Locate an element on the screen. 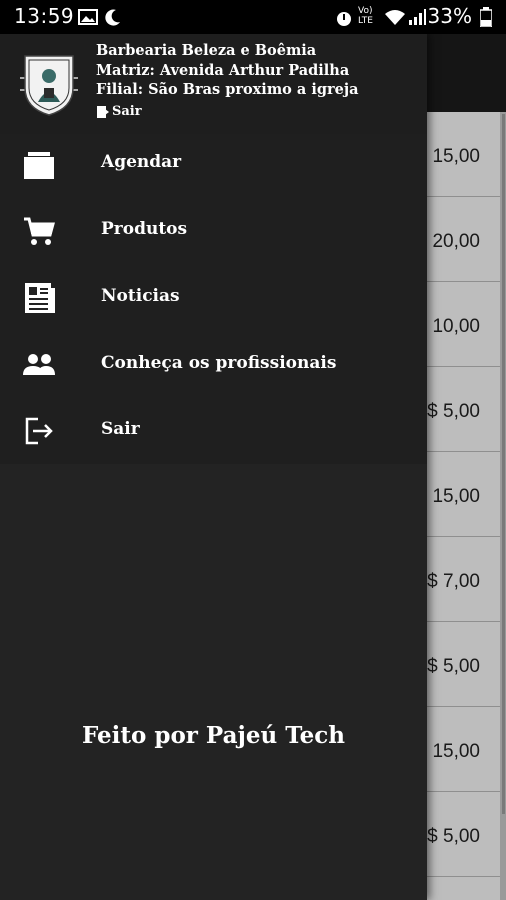 This screenshot has height=900, width=506. address-filial: Filial: São Bras proximo a igreja is located at coordinates (227, 89).